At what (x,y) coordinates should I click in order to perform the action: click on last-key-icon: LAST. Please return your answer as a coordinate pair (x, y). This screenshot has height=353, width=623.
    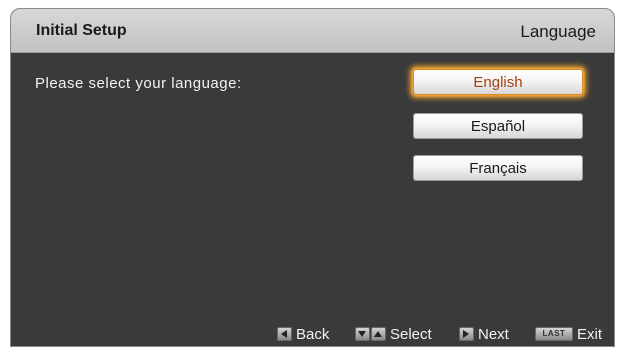
    Looking at the image, I should click on (554, 334).